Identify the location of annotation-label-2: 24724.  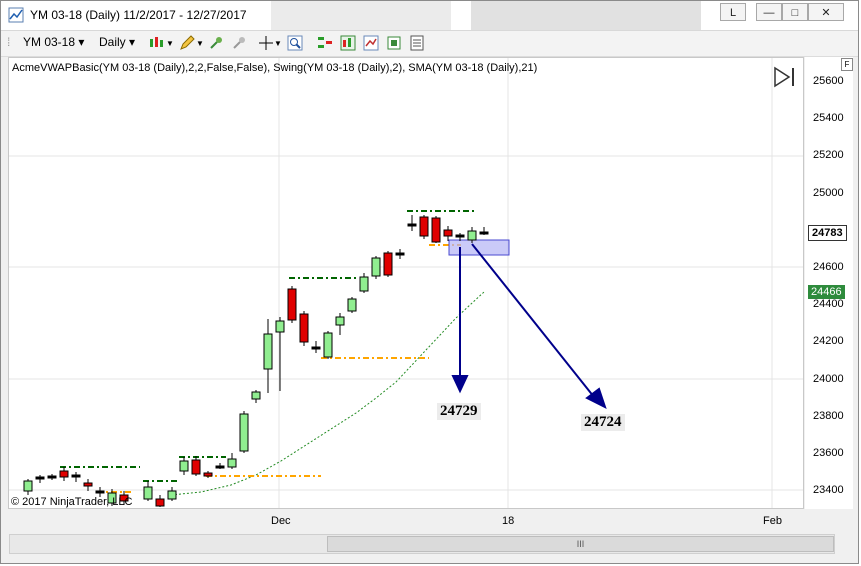
(603, 422).